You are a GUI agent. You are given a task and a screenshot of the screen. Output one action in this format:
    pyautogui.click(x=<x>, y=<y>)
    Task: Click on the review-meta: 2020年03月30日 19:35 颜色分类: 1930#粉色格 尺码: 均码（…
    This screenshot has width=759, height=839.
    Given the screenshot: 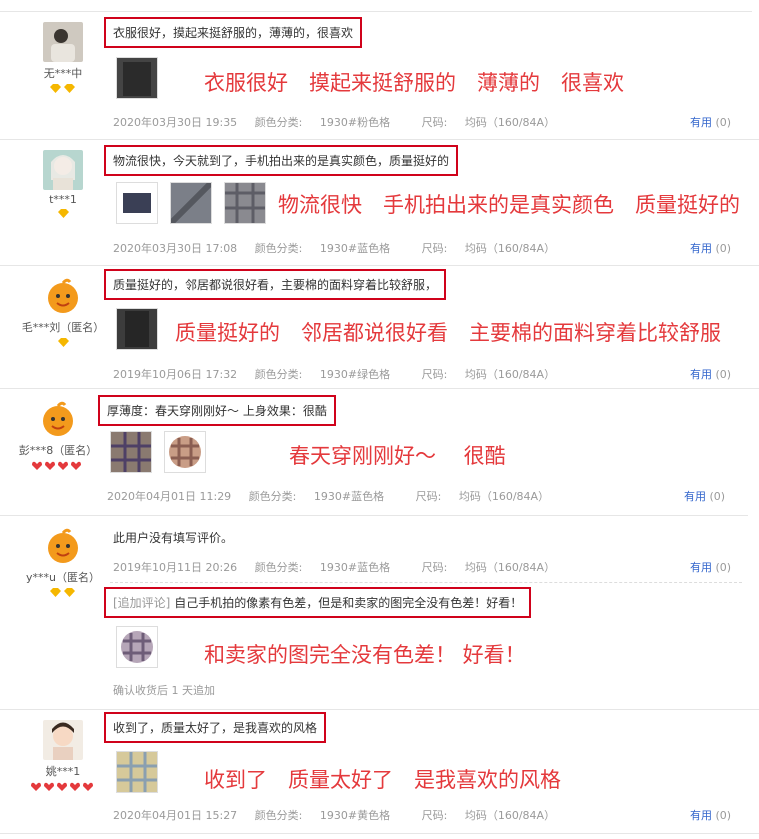 What is the action you would take?
    pyautogui.click(x=334, y=122)
    